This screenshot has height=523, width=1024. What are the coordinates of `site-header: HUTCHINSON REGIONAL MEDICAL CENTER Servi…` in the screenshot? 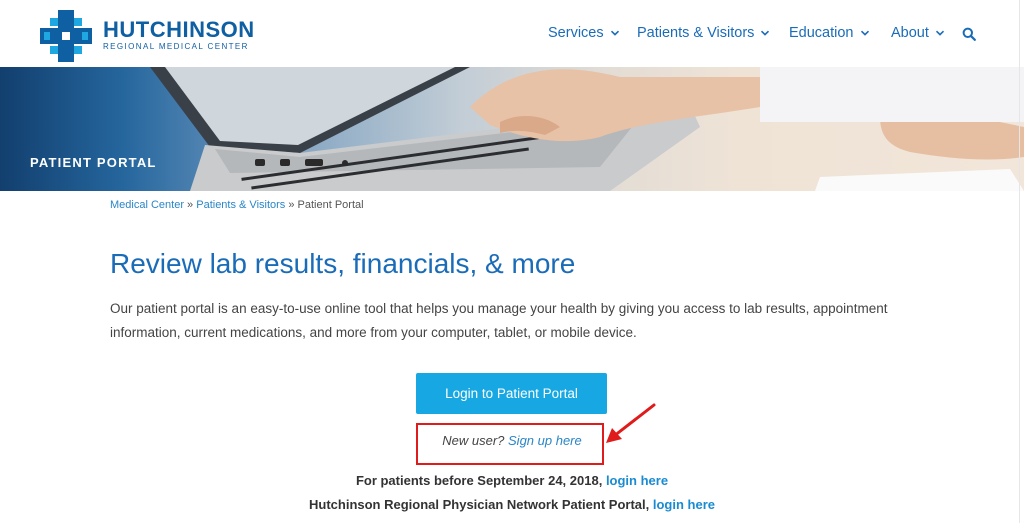 It's located at (512, 33).